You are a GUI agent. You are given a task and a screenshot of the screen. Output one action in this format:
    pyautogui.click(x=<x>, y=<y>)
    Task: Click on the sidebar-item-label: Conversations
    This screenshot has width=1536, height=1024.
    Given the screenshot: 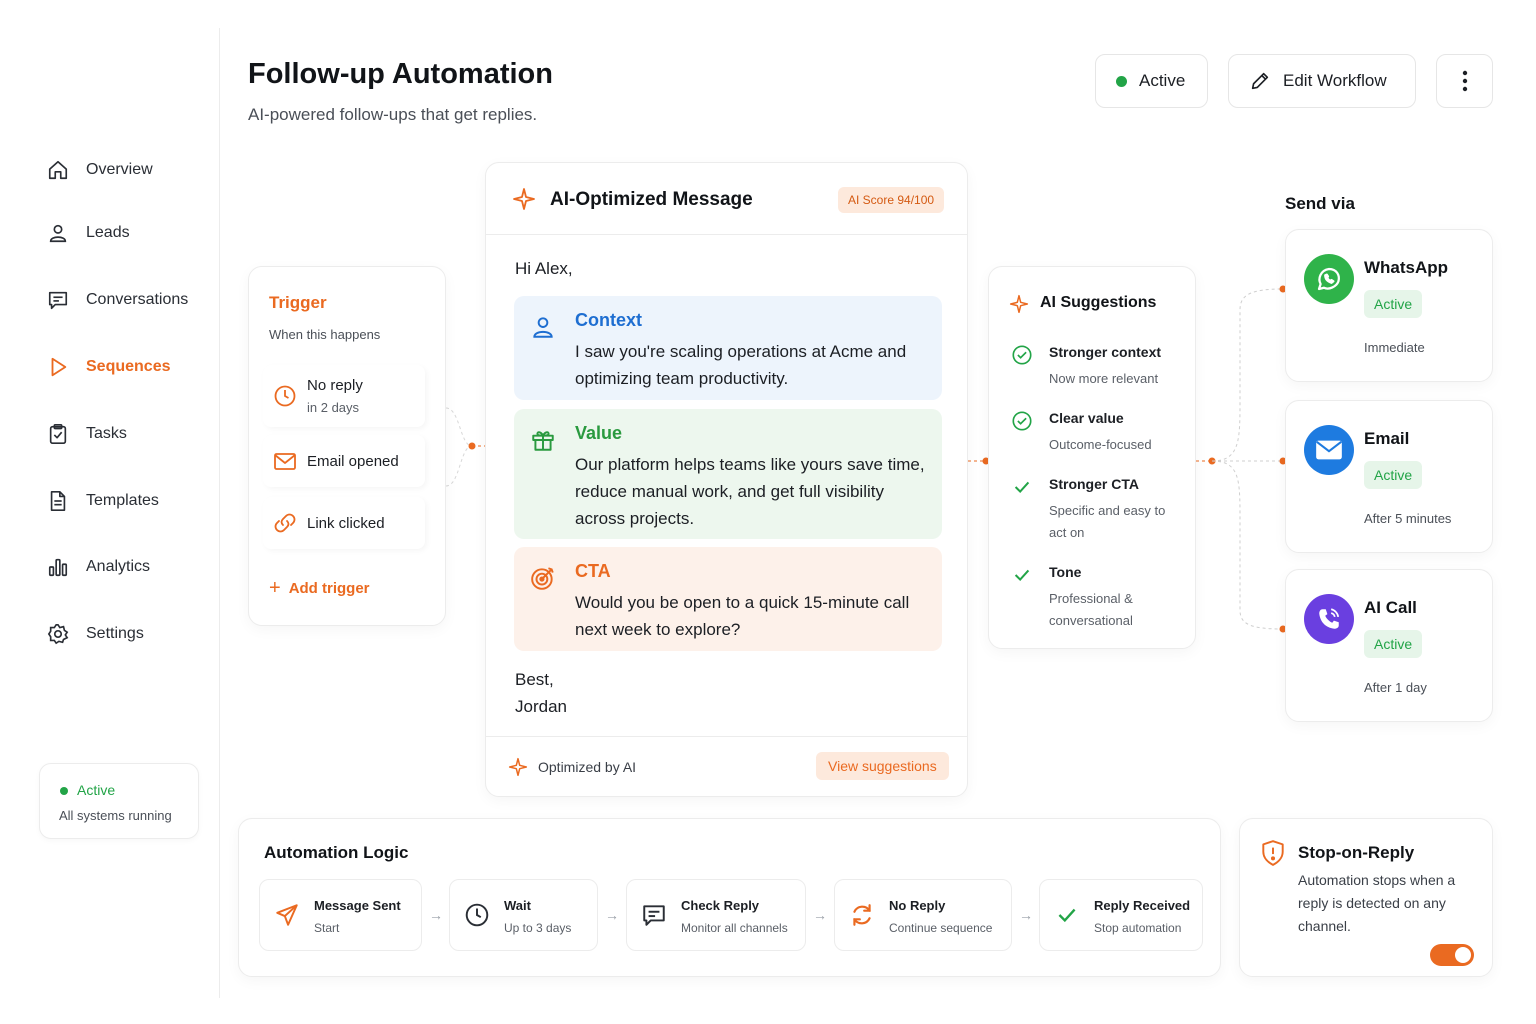 What is the action you would take?
    pyautogui.click(x=137, y=299)
    